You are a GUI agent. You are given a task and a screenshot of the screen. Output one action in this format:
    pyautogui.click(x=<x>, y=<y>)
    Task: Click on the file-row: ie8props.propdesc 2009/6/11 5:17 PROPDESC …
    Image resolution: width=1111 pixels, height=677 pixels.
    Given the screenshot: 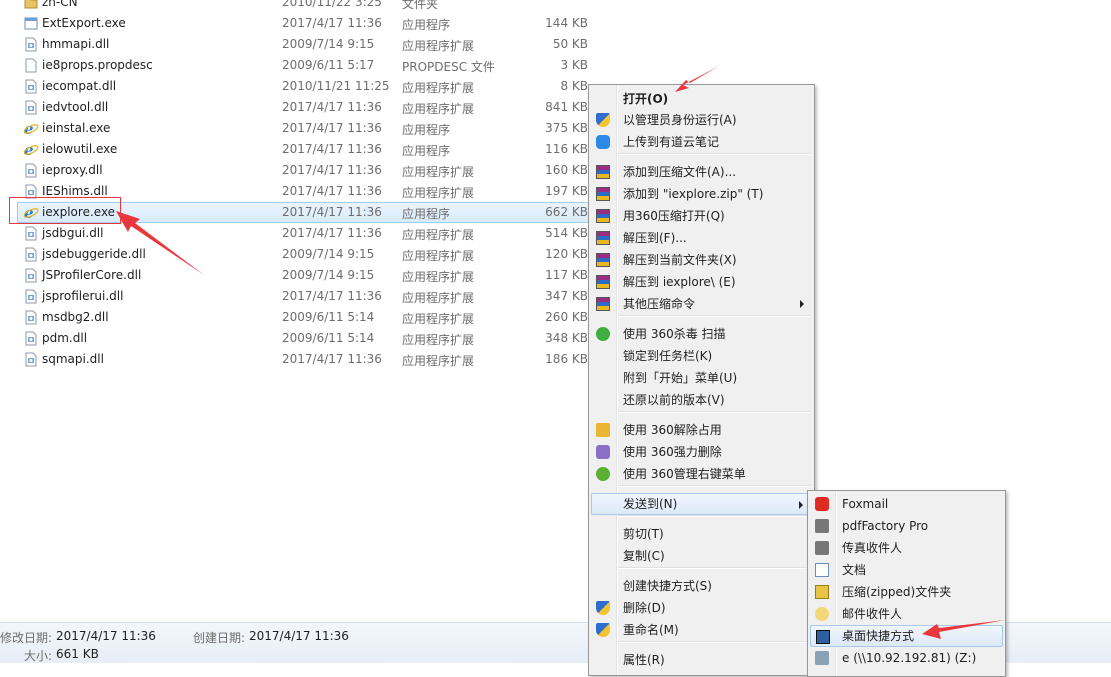 What is the action you would take?
    pyautogui.click(x=555, y=65)
    